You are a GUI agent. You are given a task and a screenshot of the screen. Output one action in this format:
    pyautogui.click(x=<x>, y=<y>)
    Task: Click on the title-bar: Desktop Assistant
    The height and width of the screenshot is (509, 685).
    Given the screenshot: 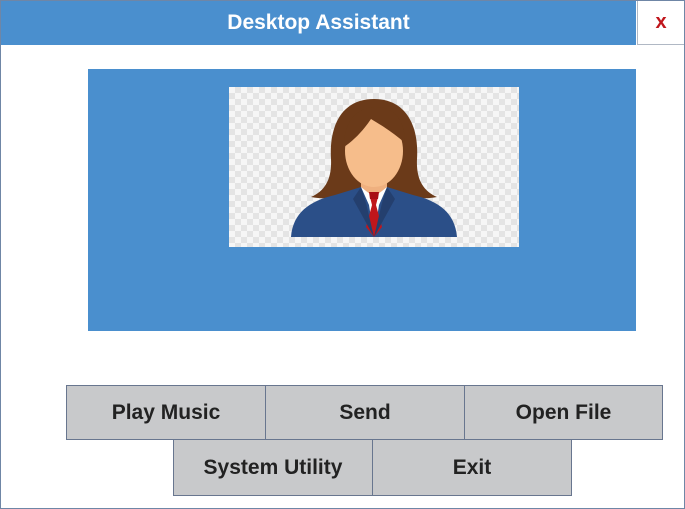 What is the action you would take?
    pyautogui.click(x=318, y=23)
    